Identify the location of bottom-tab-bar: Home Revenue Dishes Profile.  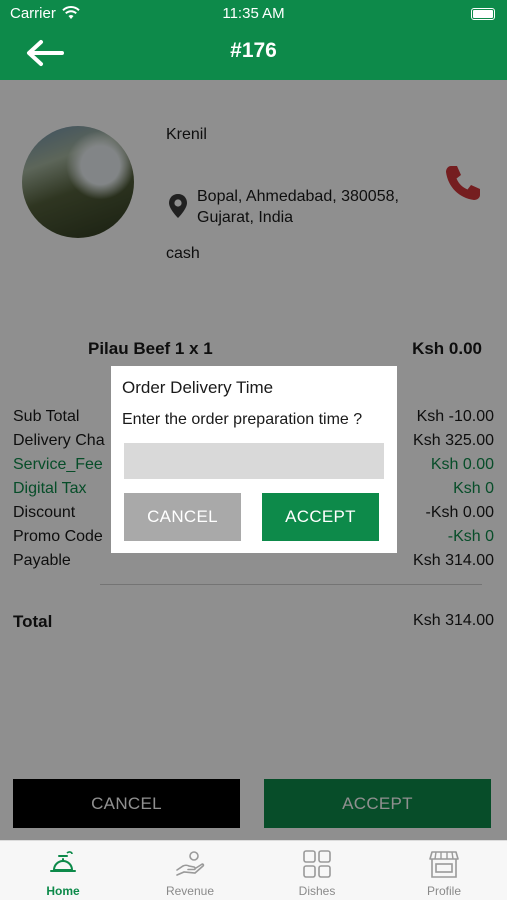
(253, 870).